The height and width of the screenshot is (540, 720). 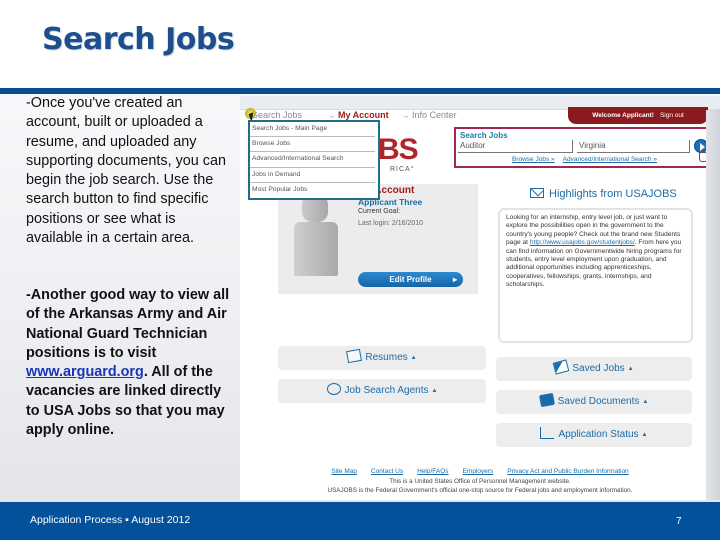 I want to click on slide-footer: Application Process ▪ August 2012 7, so click(x=360, y=521).